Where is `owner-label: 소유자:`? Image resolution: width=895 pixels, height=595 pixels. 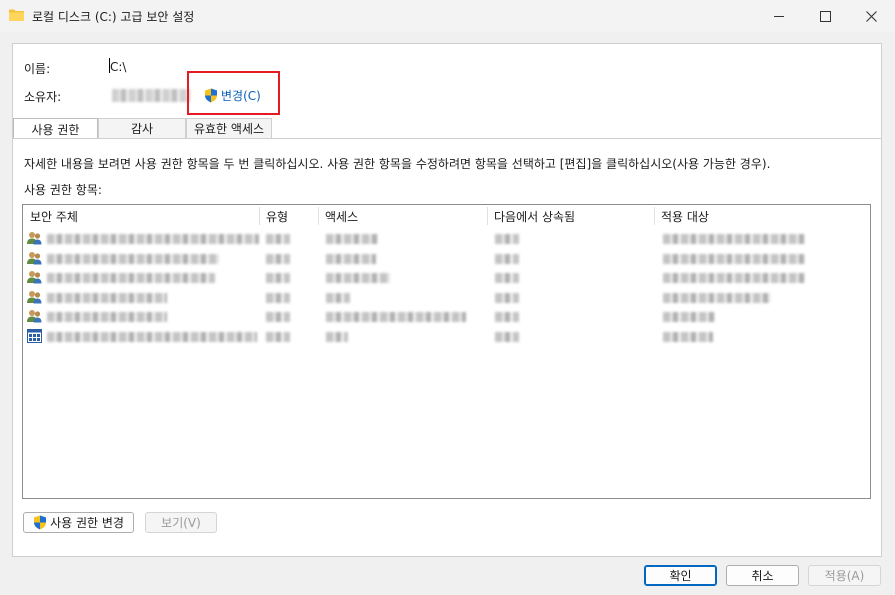
owner-label: 소유자: is located at coordinates (43, 97).